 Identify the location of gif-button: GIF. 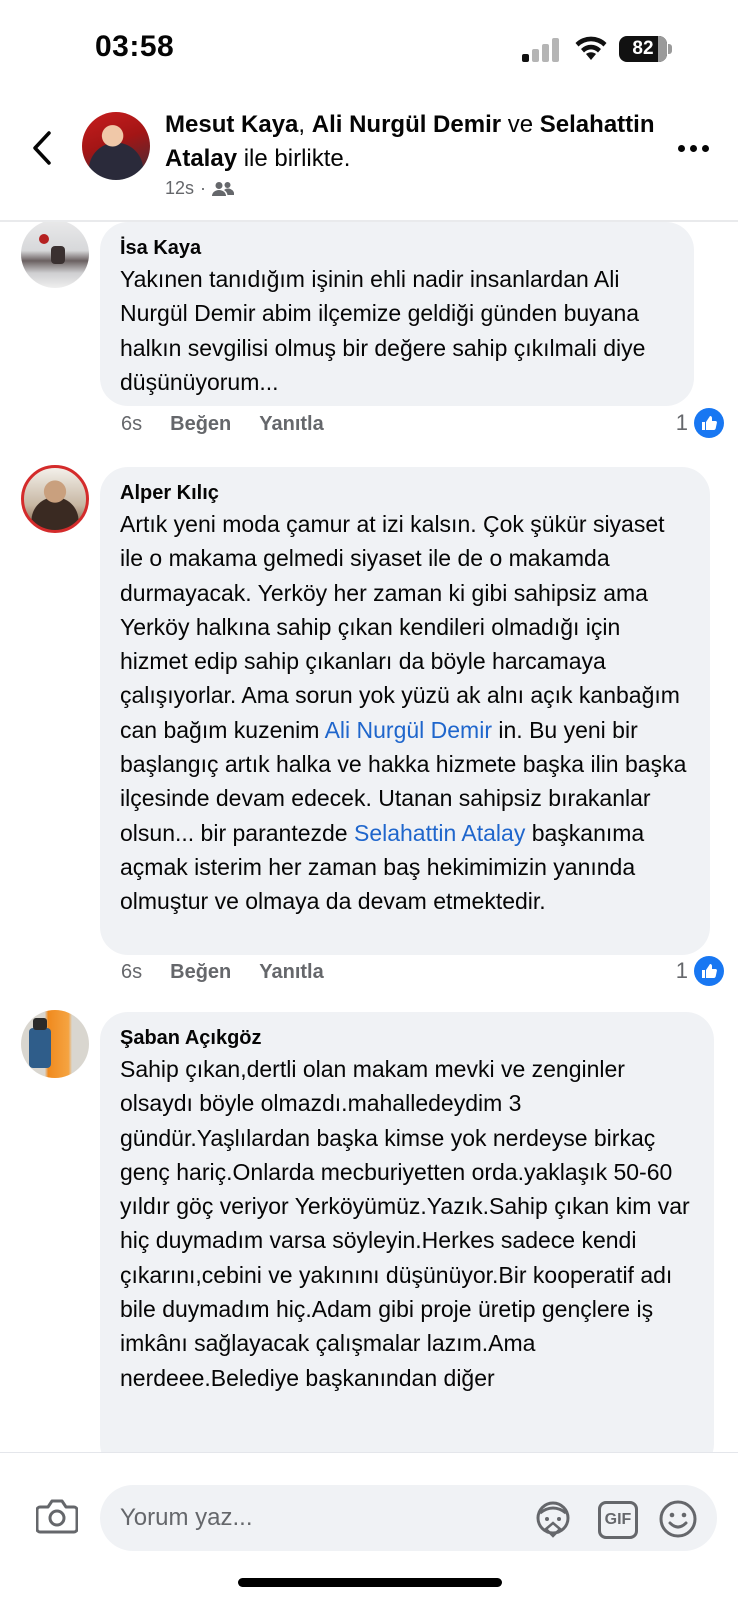
(618, 1520).